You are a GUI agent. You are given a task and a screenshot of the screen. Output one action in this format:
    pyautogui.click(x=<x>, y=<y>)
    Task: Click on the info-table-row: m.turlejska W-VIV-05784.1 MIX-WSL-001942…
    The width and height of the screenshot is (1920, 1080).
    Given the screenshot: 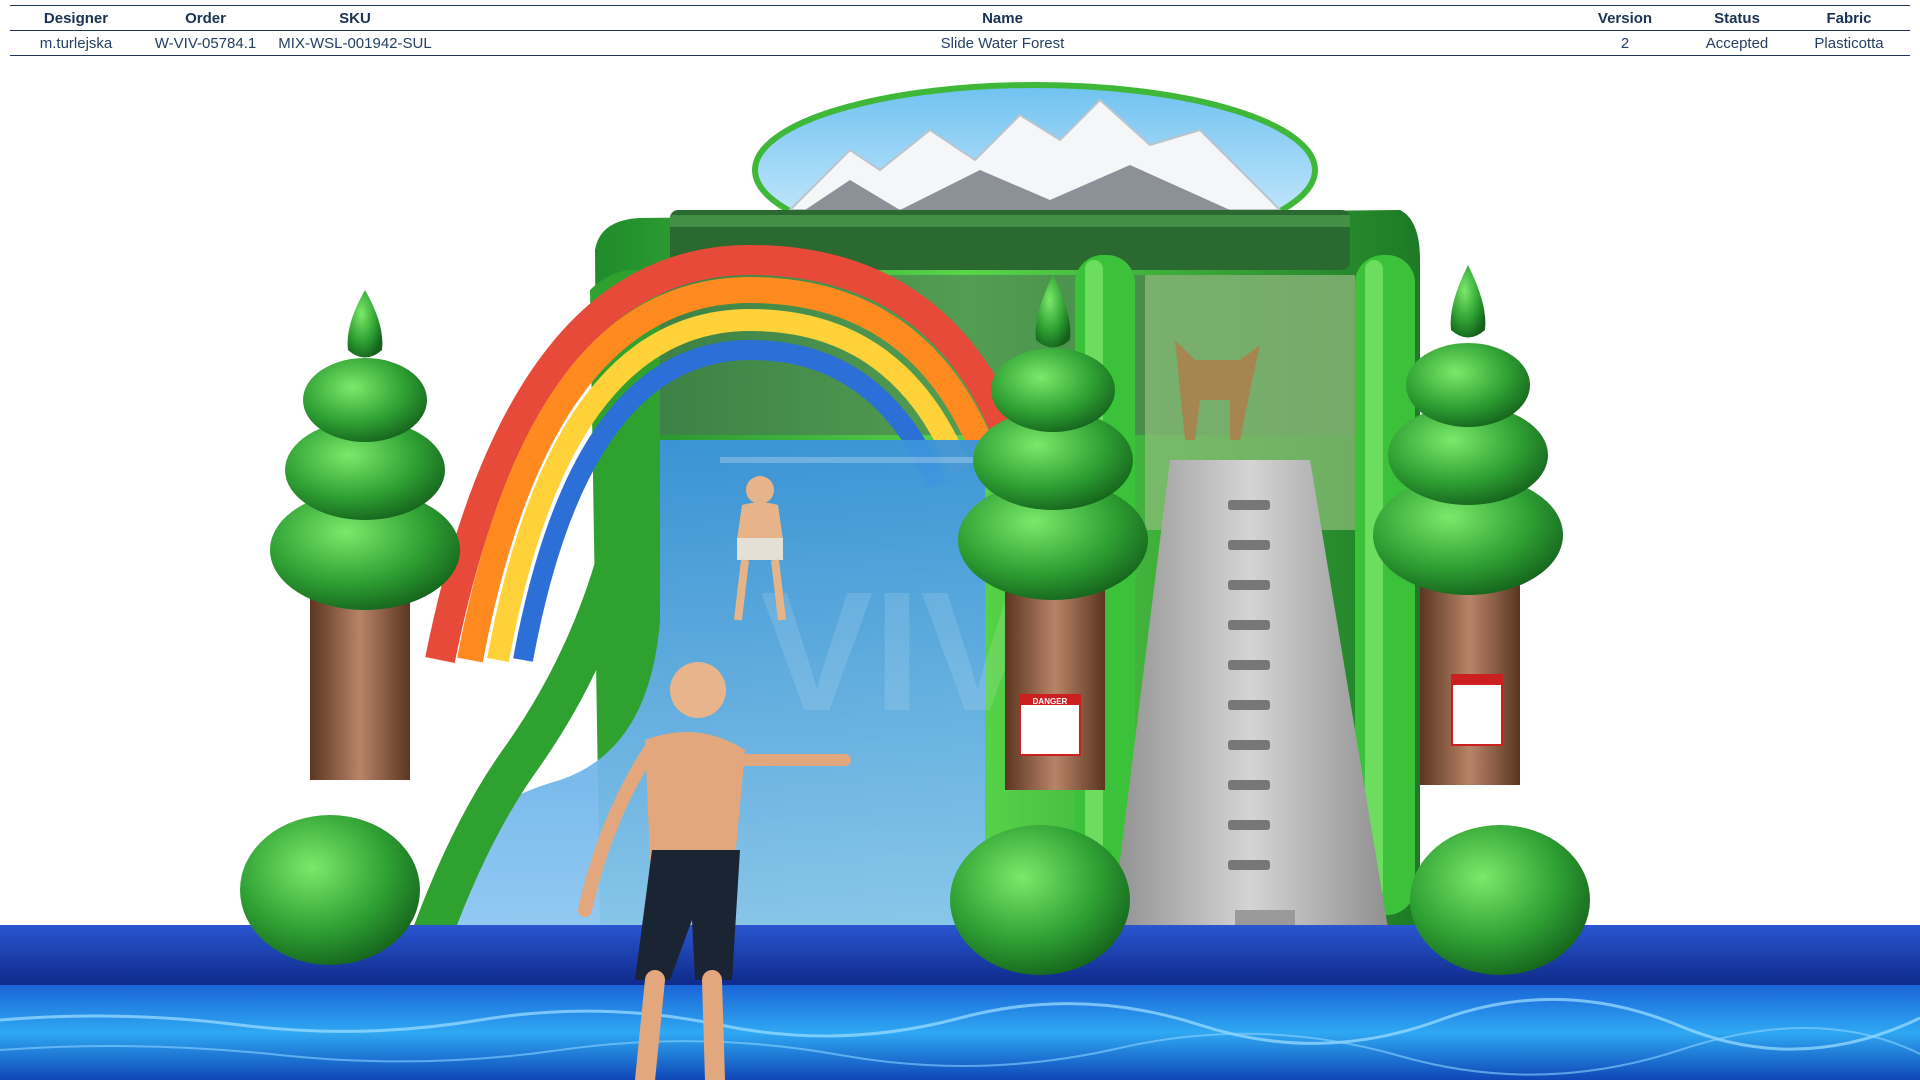 What is the action you would take?
    pyautogui.click(x=960, y=43)
    